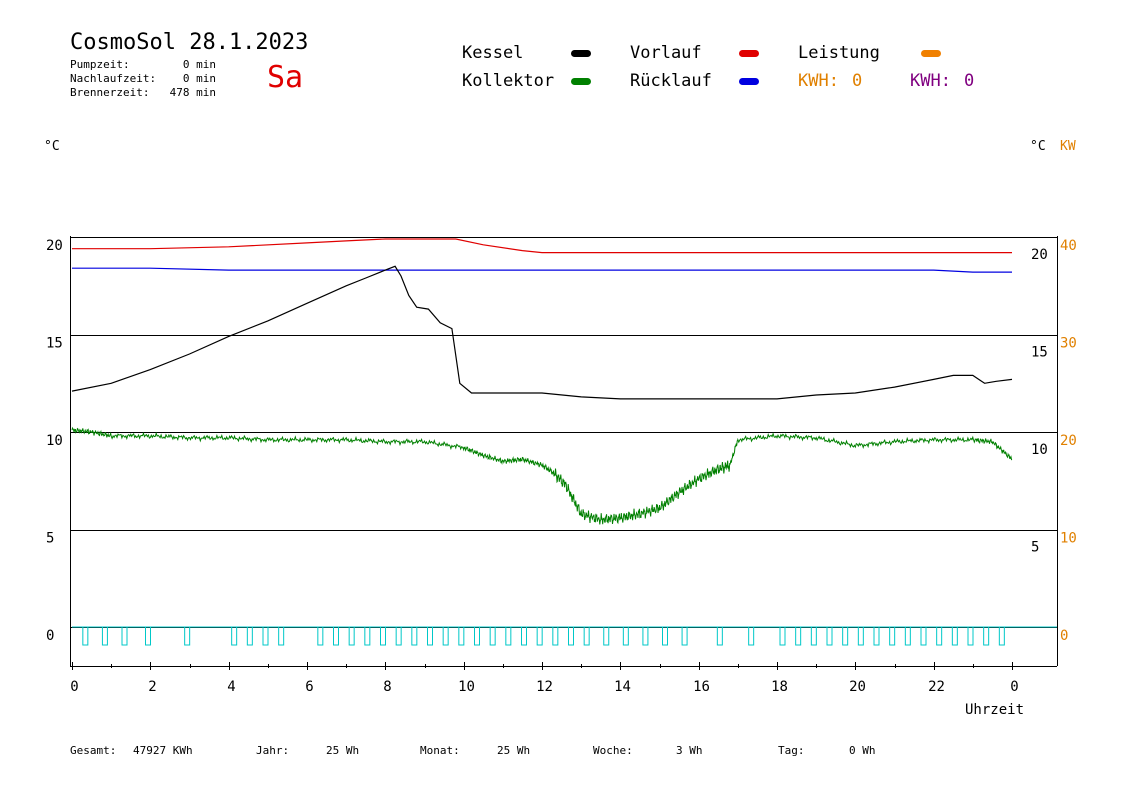 The image size is (1148, 812). I want to click on y-right-label-20: 20, so click(1039, 255).